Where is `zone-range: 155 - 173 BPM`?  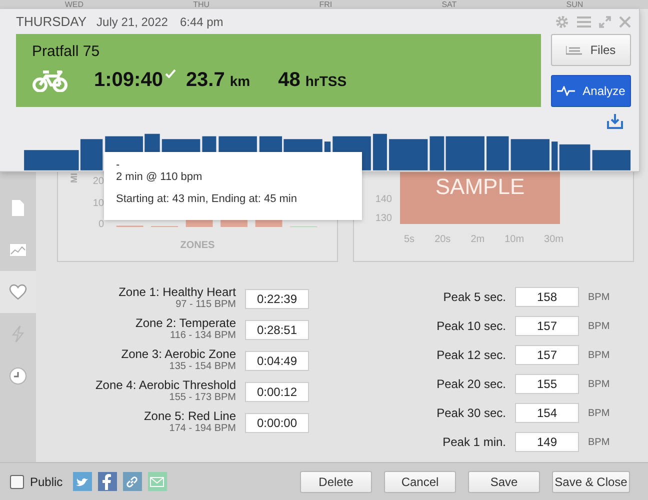 zone-range: 155 - 173 BPM is located at coordinates (202, 398).